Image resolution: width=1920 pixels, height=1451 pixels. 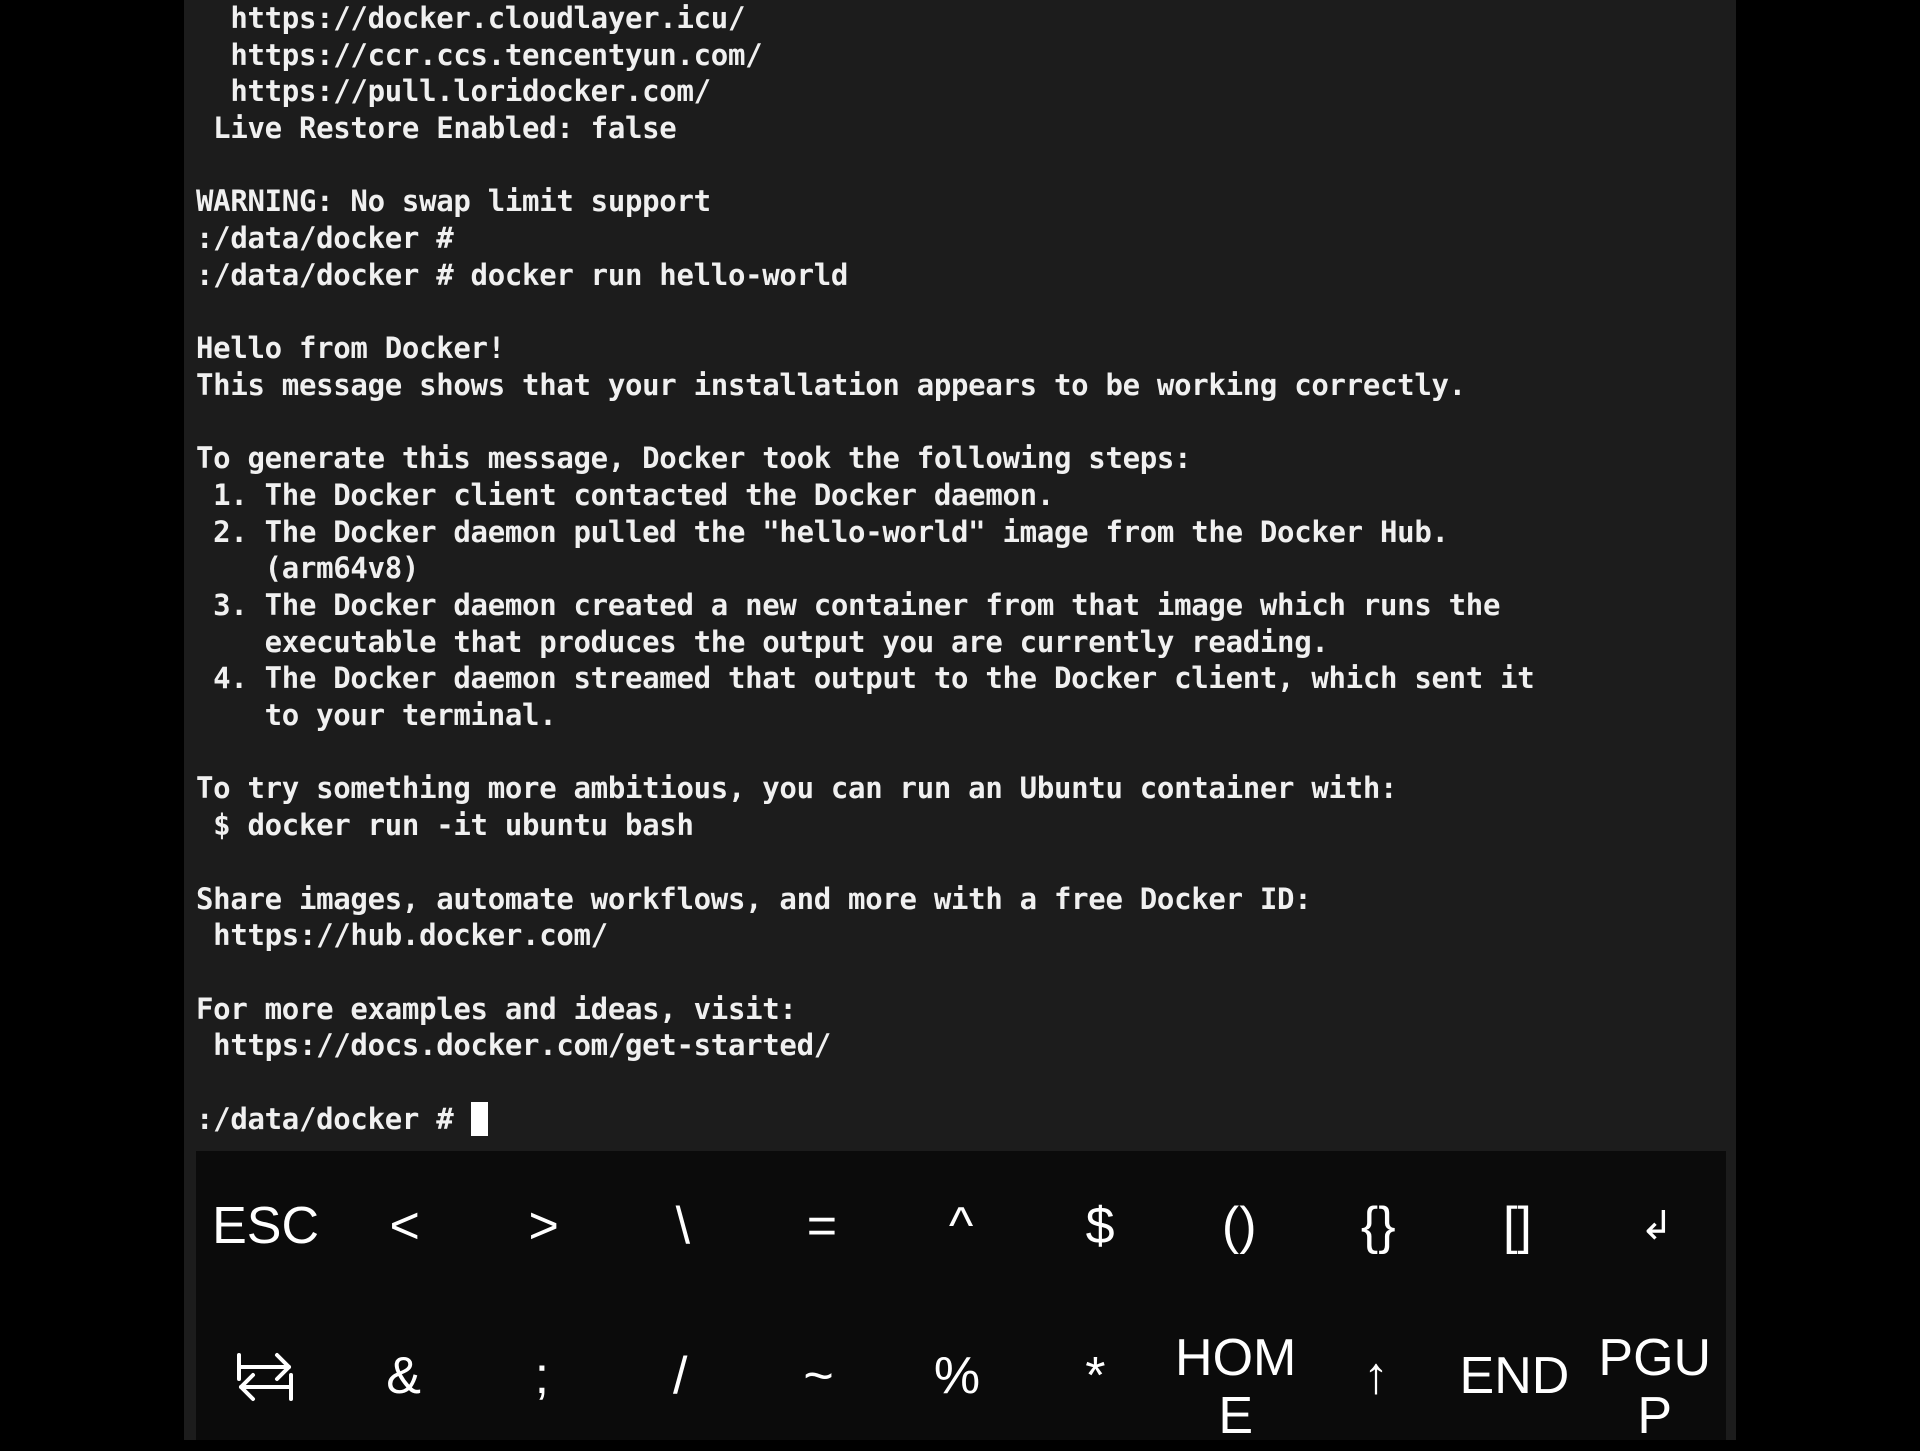 I want to click on terminal-line: Hello from Docker!, so click(x=350, y=348).